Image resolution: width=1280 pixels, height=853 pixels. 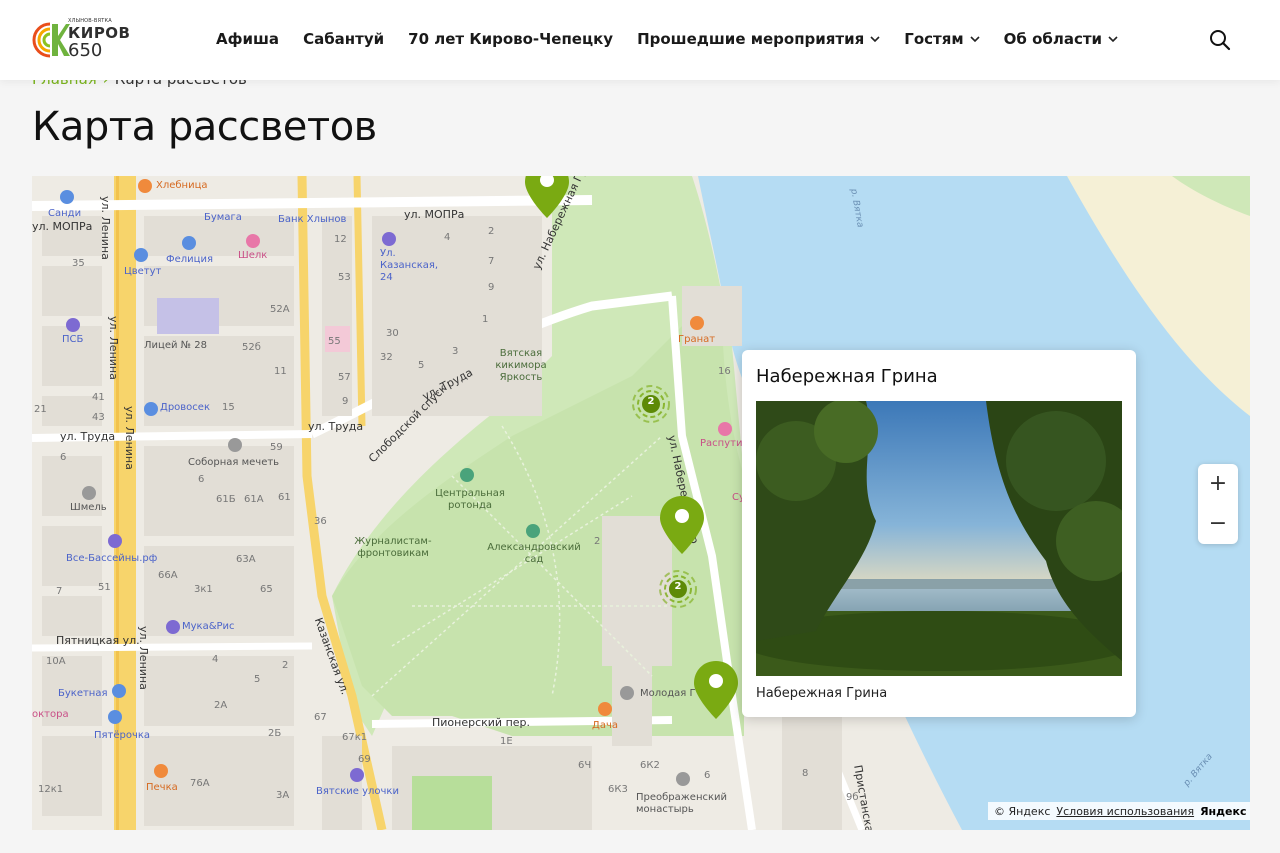 What do you see at coordinates (1218, 524) in the screenshot?
I see `zoom-out-button: −` at bounding box center [1218, 524].